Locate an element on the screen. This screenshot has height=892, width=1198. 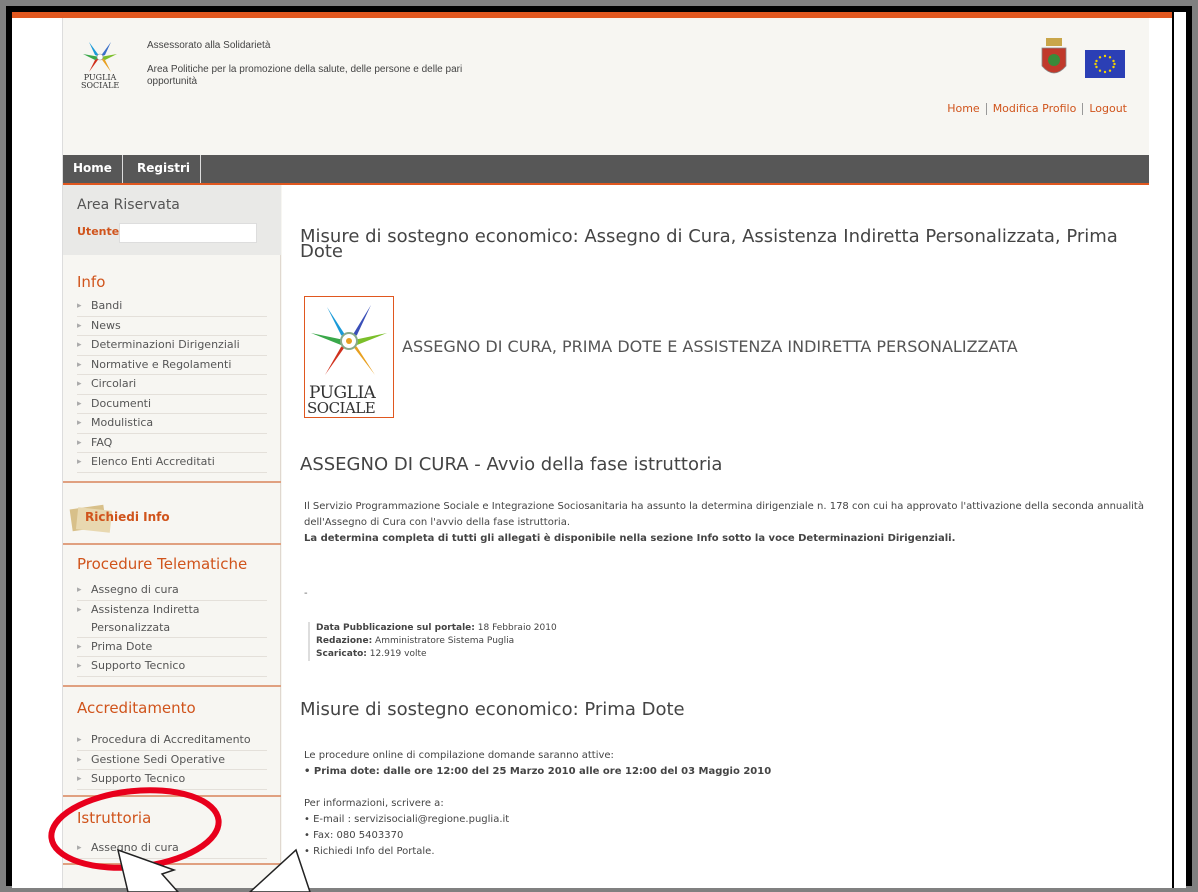
richiedi-info-button: Richiedi Info is located at coordinates (169, 517).